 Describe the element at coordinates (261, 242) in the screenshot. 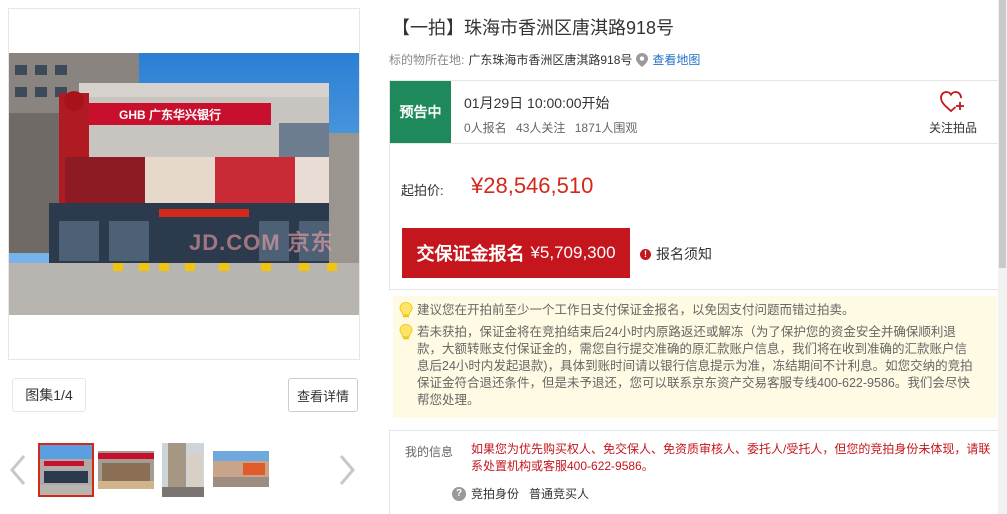

I see `watermark-text: JD.COM 京东` at that location.